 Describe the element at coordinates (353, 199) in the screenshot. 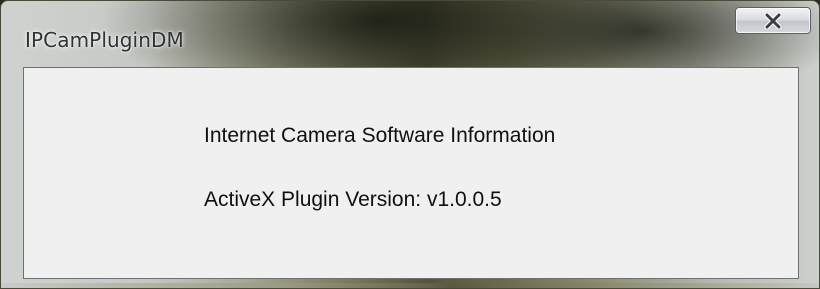

I see `plugin-version-text: ActiveX Plugin Version: v1.0.0.5` at that location.